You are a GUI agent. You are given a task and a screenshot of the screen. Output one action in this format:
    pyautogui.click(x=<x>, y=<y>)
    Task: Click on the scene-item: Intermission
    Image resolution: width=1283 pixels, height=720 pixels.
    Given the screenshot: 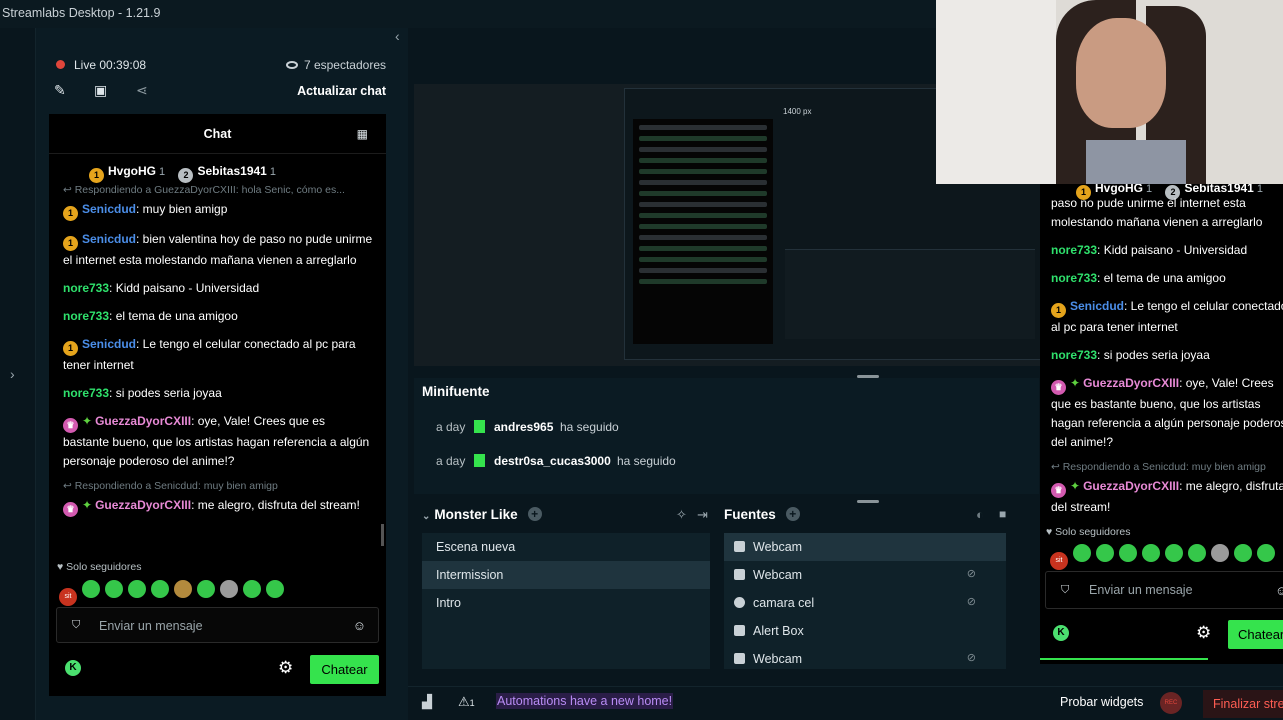 What is the action you would take?
    pyautogui.click(x=566, y=575)
    